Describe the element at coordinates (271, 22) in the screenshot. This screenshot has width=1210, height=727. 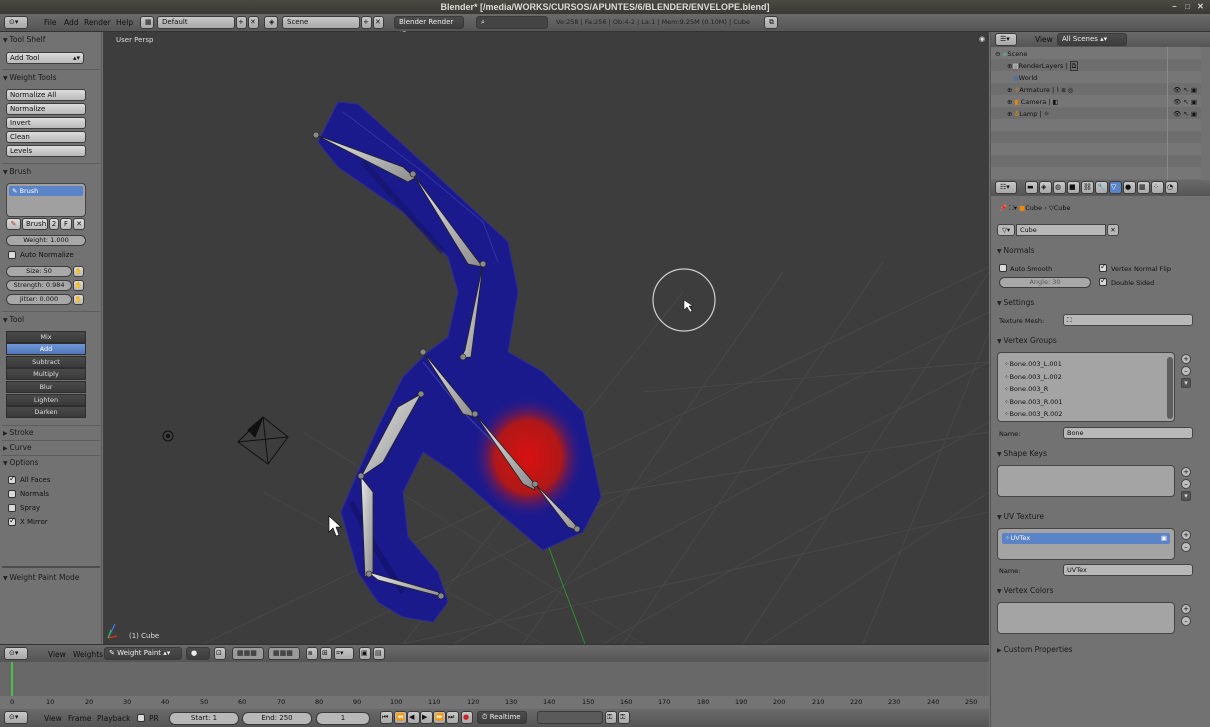
I see `scene-icon: ◈` at that location.